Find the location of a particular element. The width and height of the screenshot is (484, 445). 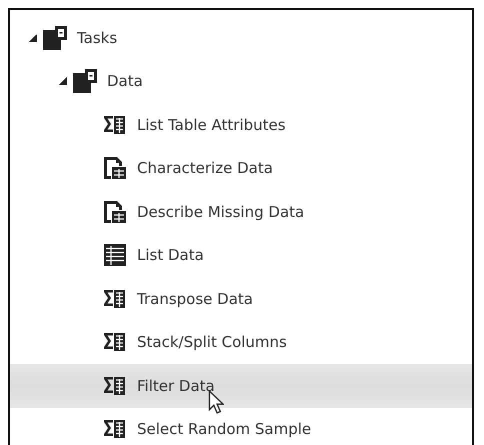

tree-item: Data is located at coordinates (125, 81).